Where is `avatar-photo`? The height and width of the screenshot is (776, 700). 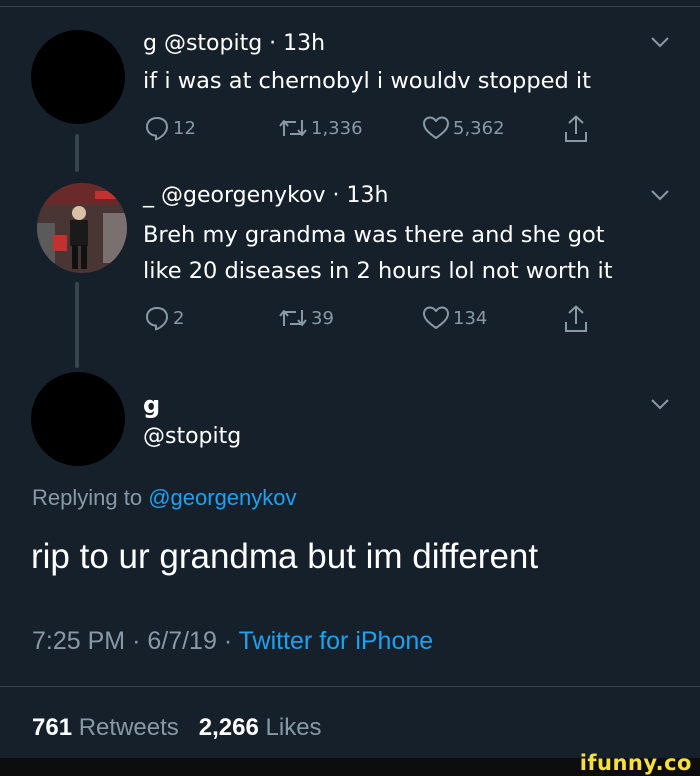 avatar-photo is located at coordinates (82, 228).